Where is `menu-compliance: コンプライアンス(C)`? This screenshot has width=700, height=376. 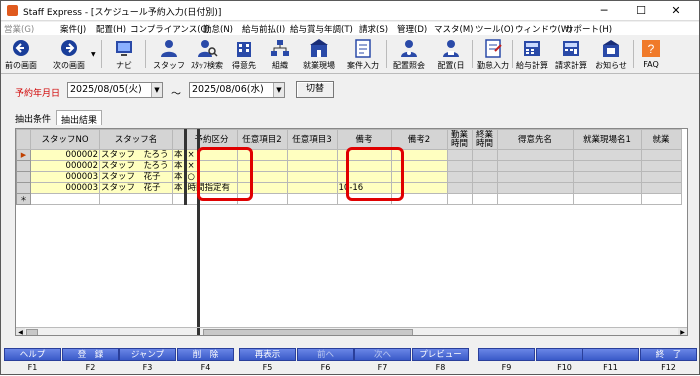
menu-compliance: コンプライアンス(C) is located at coordinates (170, 29).